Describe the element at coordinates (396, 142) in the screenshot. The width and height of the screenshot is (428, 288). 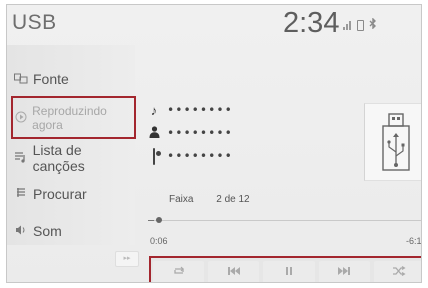
I see `usb-drive-icon` at that location.